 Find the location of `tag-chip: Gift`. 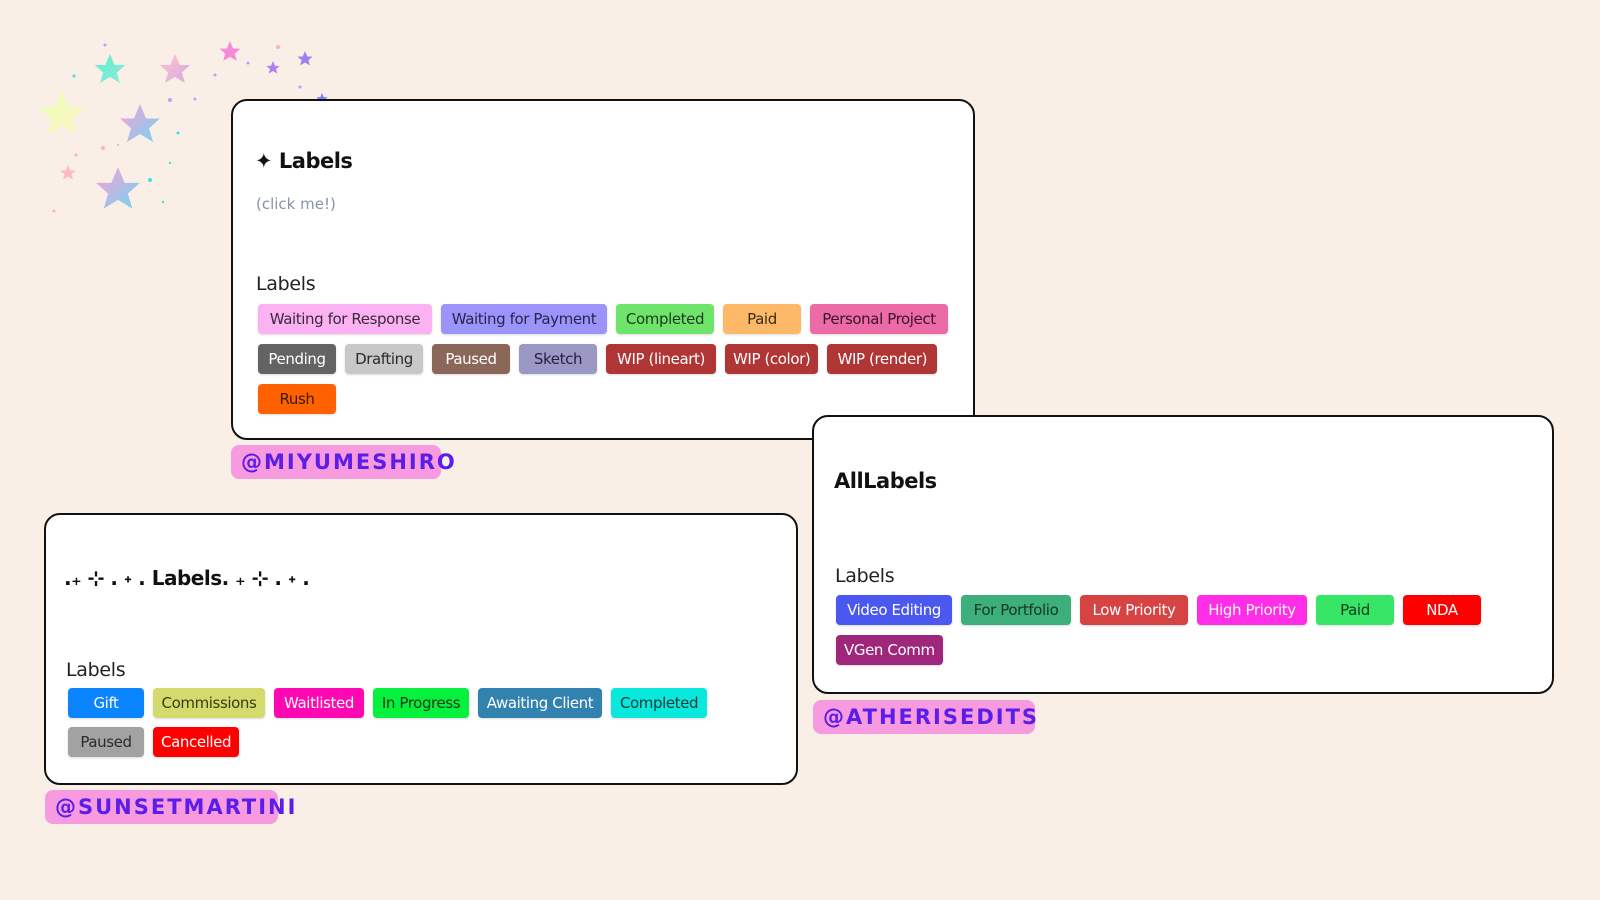

tag-chip: Gift is located at coordinates (106, 703).